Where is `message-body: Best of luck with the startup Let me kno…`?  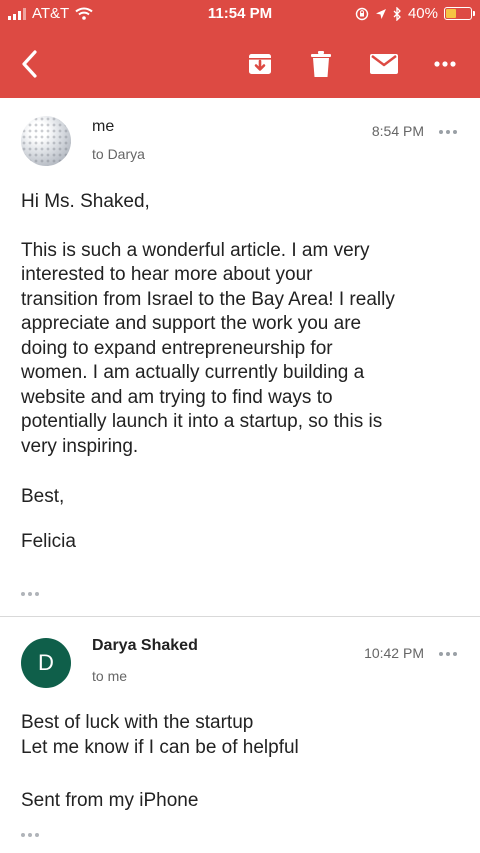
message-body: Best of luck with the startup Let me kno… is located at coordinates (241, 762).